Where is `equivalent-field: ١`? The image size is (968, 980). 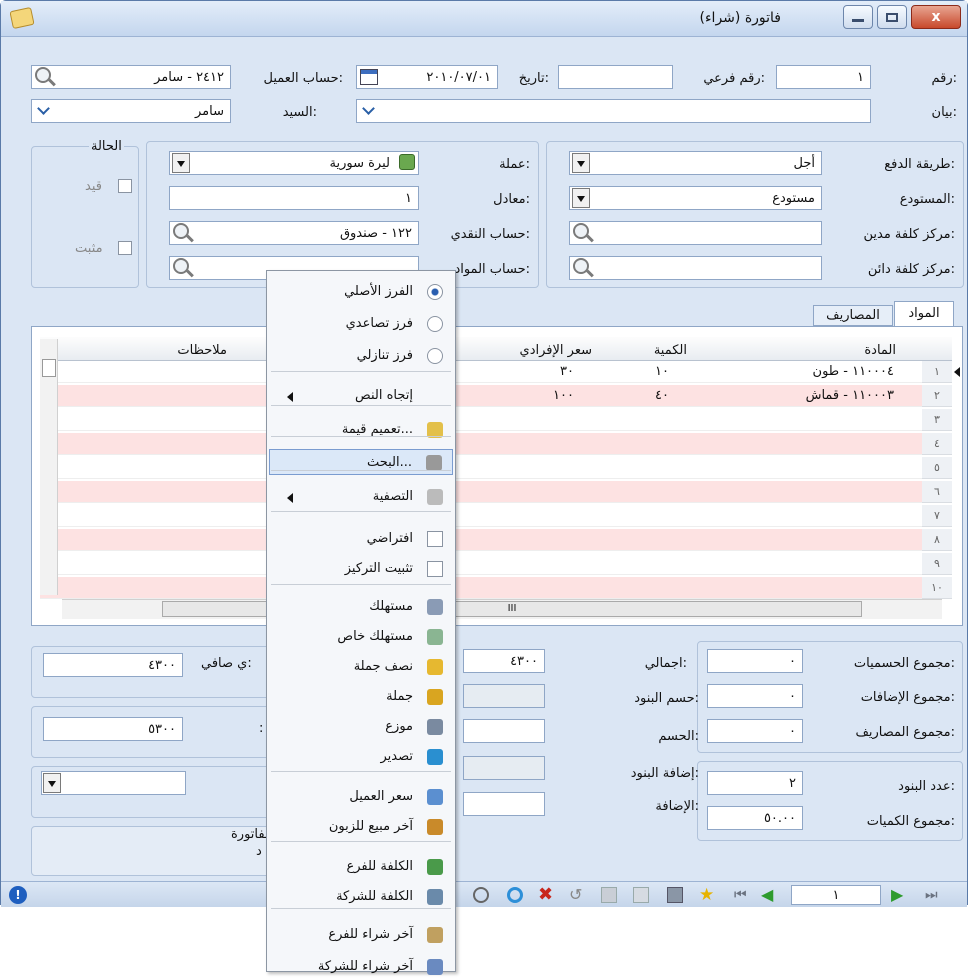 equivalent-field: ١ is located at coordinates (294, 198).